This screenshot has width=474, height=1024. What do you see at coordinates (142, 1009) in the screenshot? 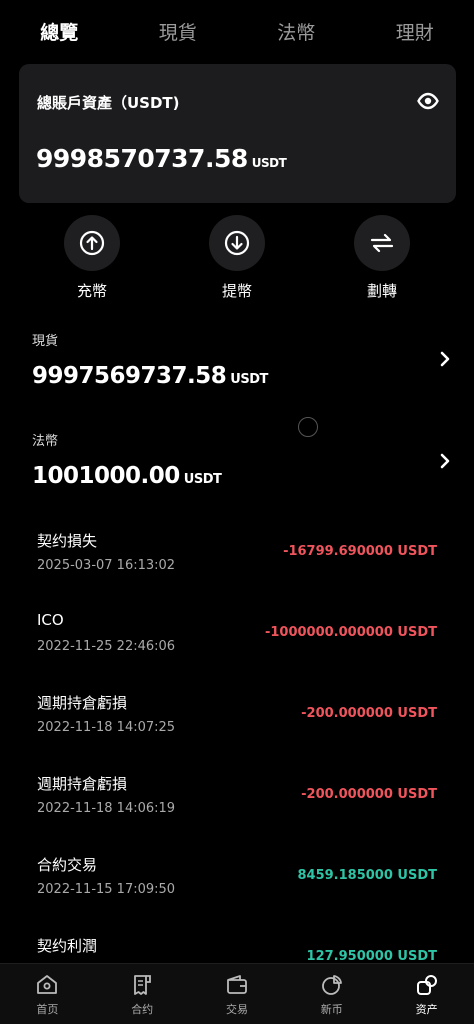
I see `nav-contract-label: 合约` at bounding box center [142, 1009].